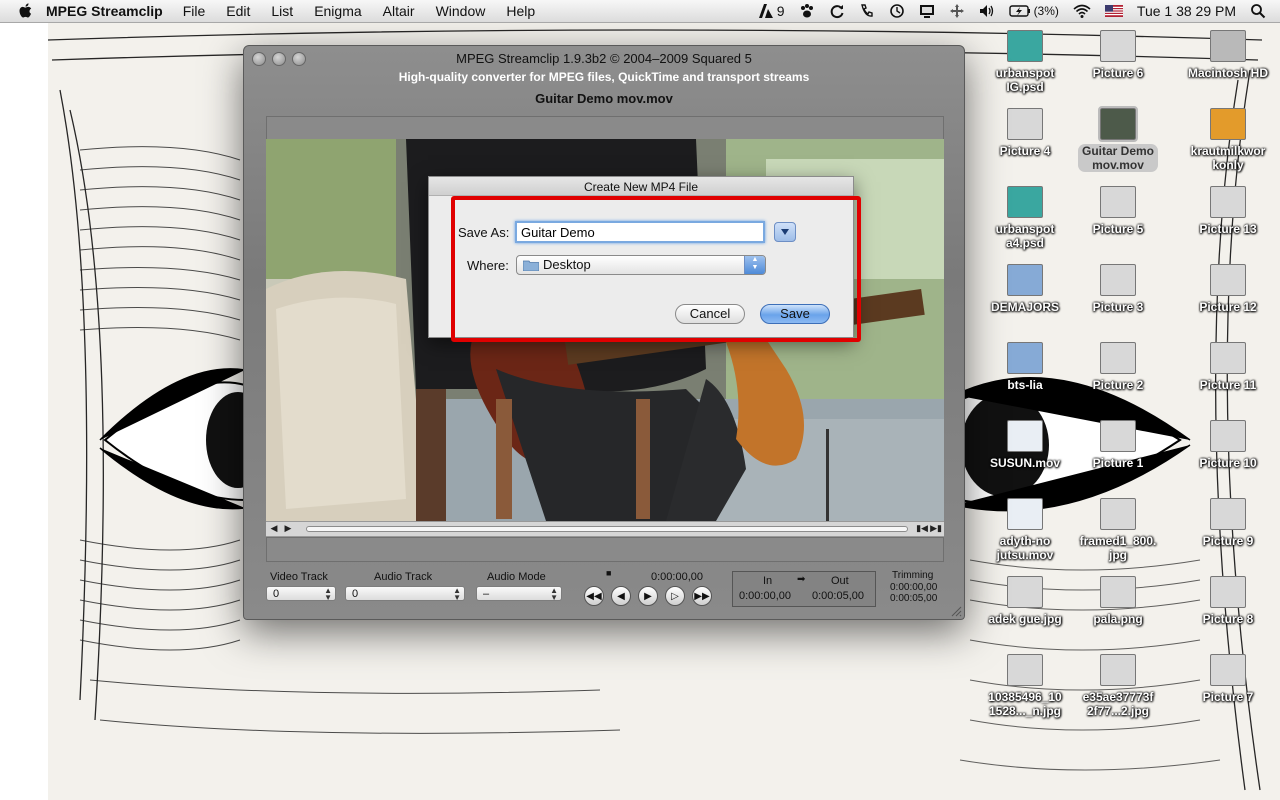 The height and width of the screenshot is (800, 1280). Describe the element at coordinates (1025, 601) in the screenshot. I see `desktop-icon: adek gue.jpg` at that location.